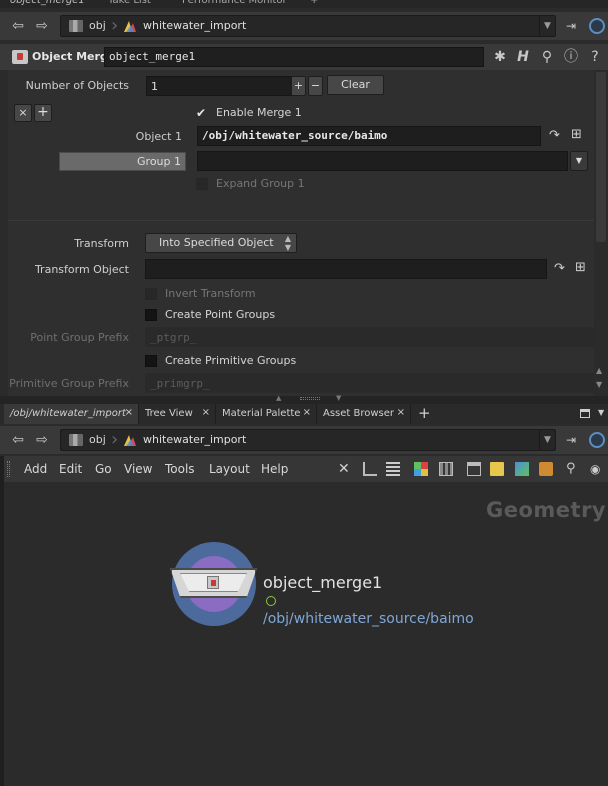 This screenshot has width=608, height=786. I want to click on clear-button: Clear, so click(355, 85).